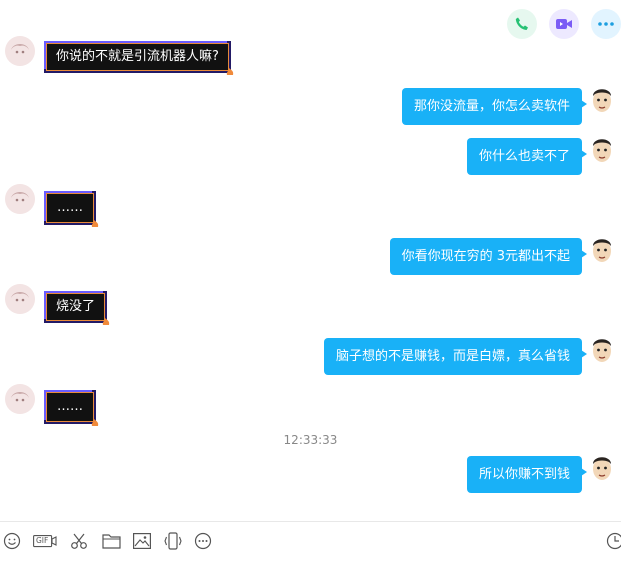 The width and height of the screenshot is (621, 575). I want to click on file-button, so click(111, 541).